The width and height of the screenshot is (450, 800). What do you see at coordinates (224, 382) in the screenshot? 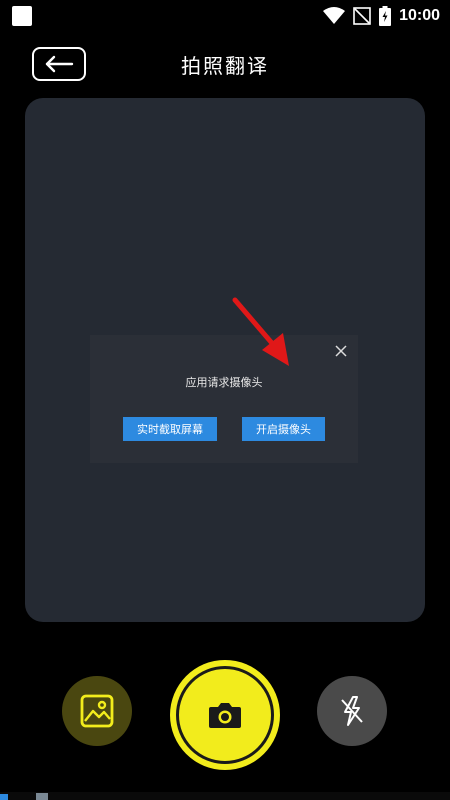
I see `dialog-message: 应用请求摄像头` at bounding box center [224, 382].